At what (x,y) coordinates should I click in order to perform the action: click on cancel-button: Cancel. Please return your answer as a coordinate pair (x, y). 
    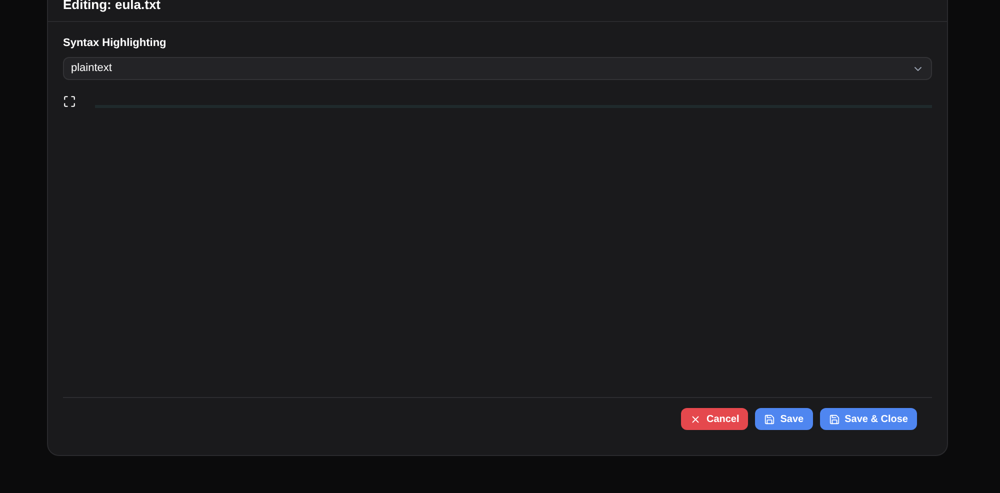
    Looking at the image, I should click on (714, 419).